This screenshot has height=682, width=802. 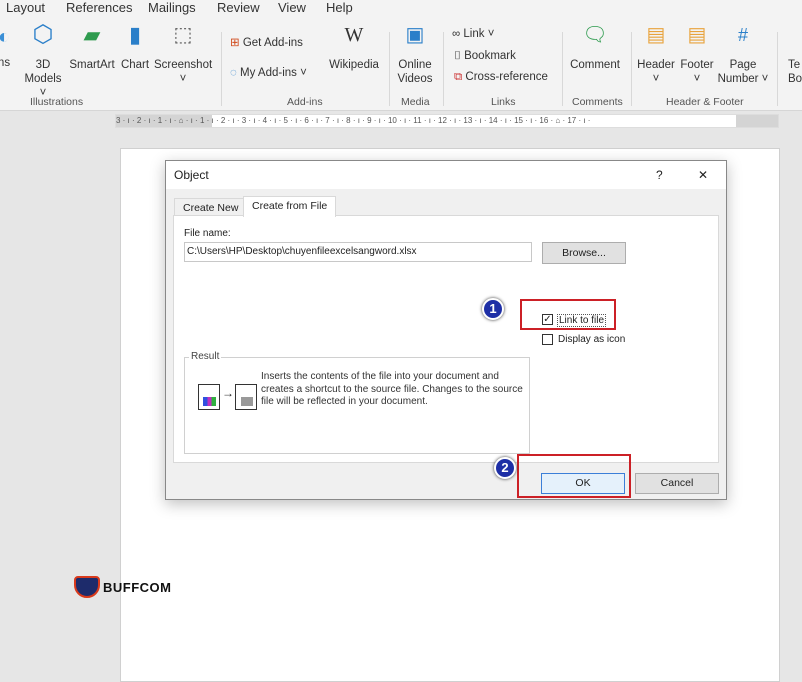 What do you see at coordinates (677, 483) in the screenshot?
I see `cancel-button: Cancel` at bounding box center [677, 483].